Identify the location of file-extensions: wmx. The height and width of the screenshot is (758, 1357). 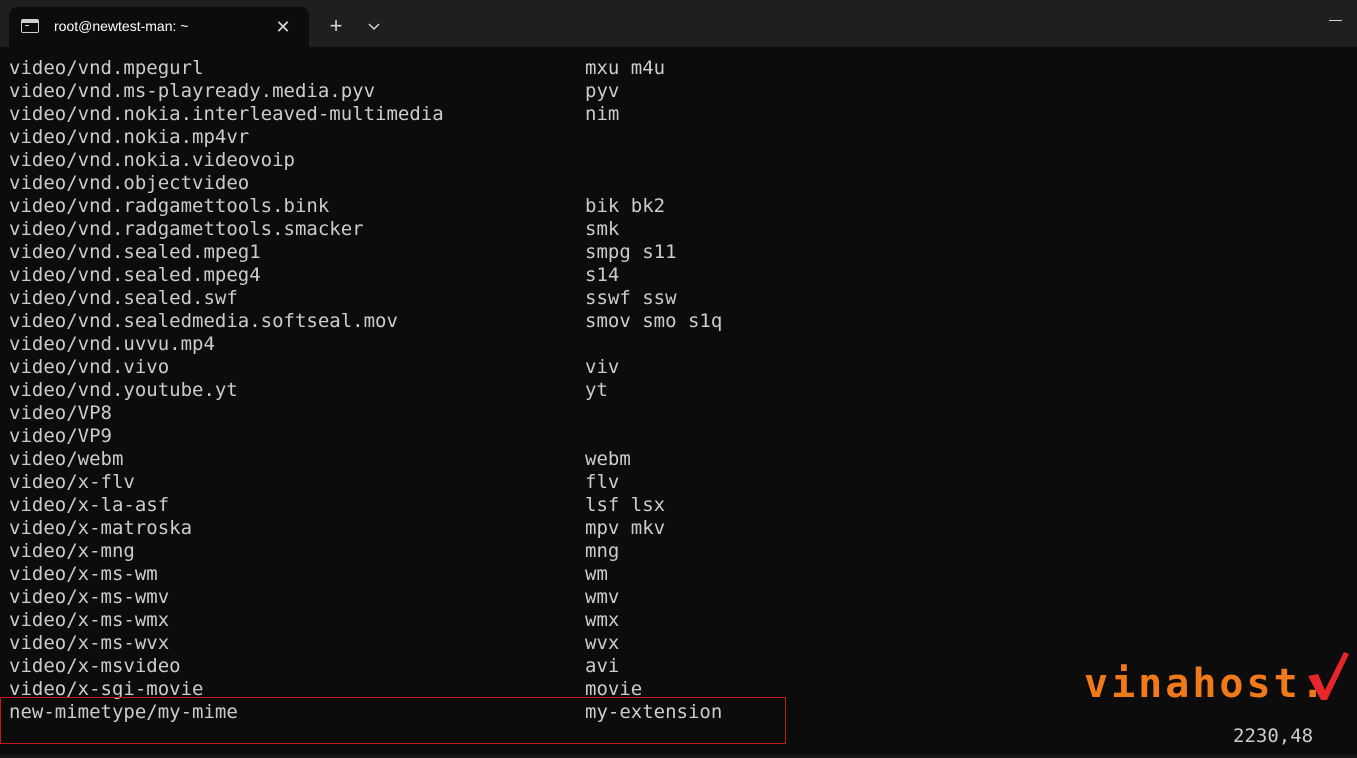
(602, 620).